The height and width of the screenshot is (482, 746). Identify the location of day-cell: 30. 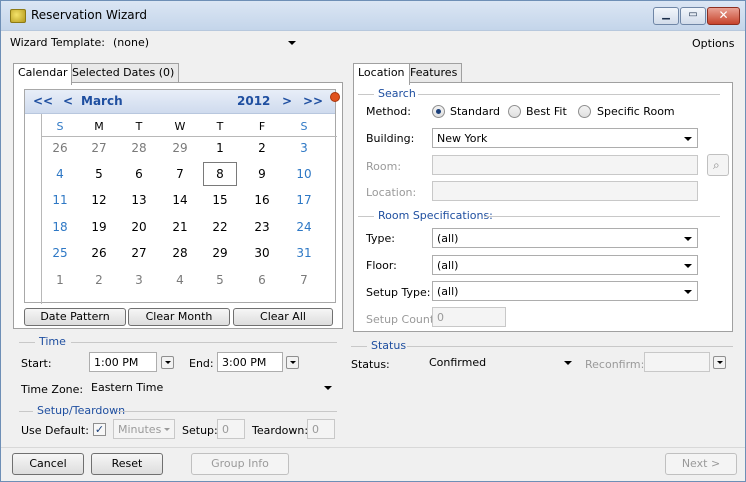
(262, 253).